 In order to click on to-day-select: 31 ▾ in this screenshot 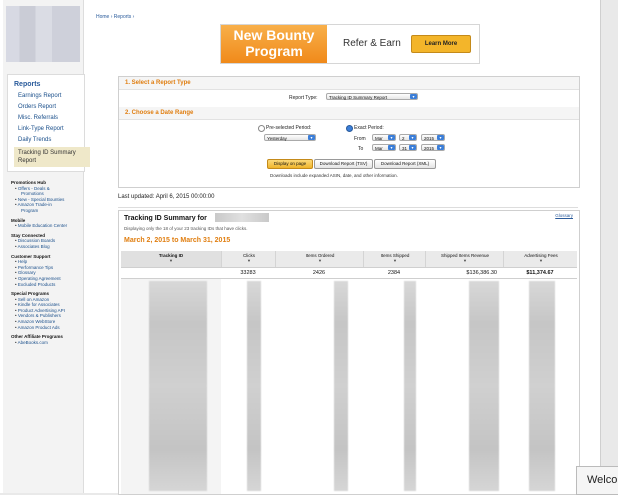, I will do `click(408, 147)`.